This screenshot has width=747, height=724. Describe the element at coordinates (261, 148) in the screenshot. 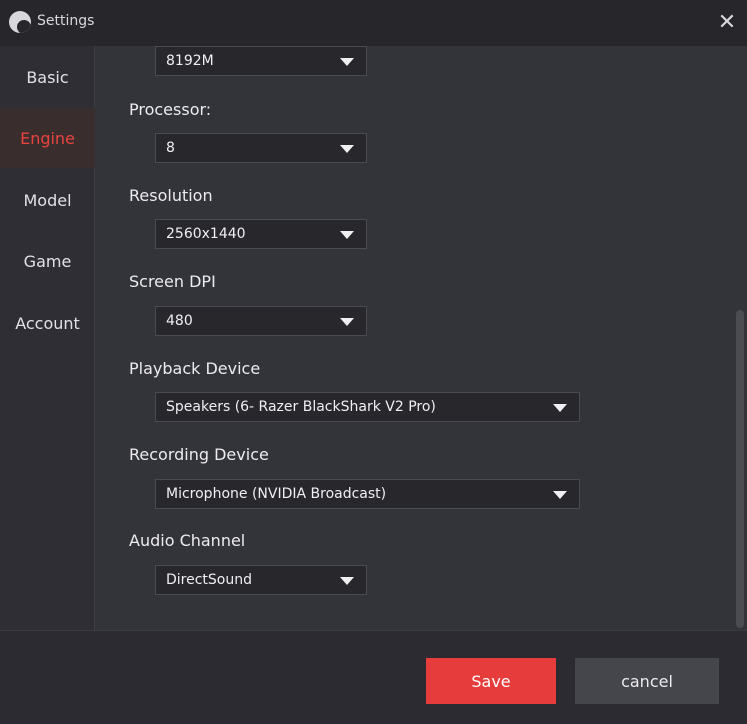

I see `processor-select: 8` at that location.